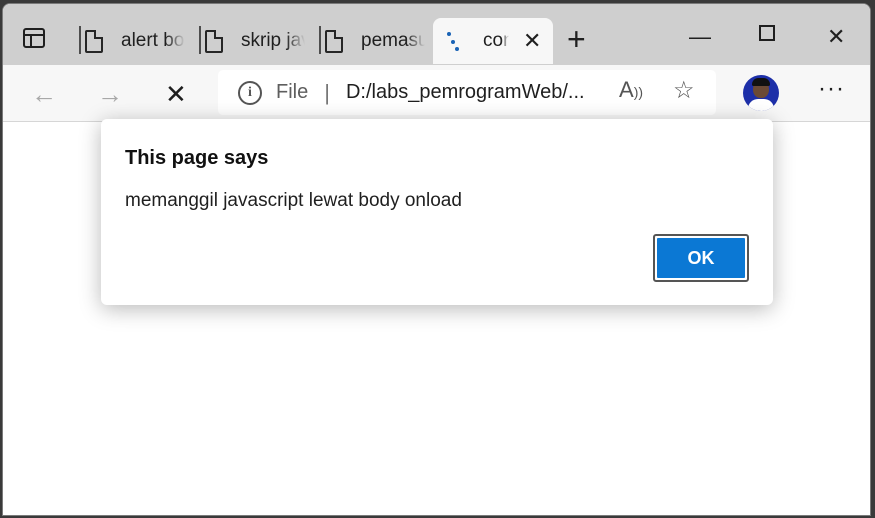 The height and width of the screenshot is (518, 875). I want to click on tab-title: pemasukan, so click(393, 40).